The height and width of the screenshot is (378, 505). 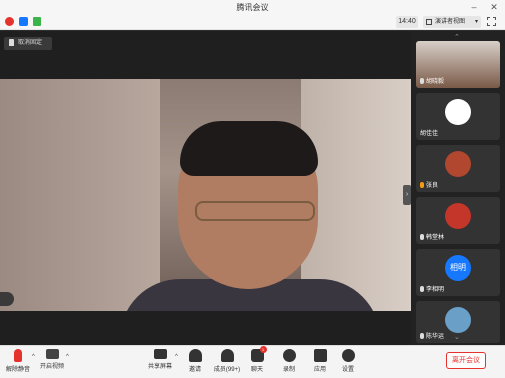 I want to click on unmute-button: 解除静音, so click(x=18, y=361).